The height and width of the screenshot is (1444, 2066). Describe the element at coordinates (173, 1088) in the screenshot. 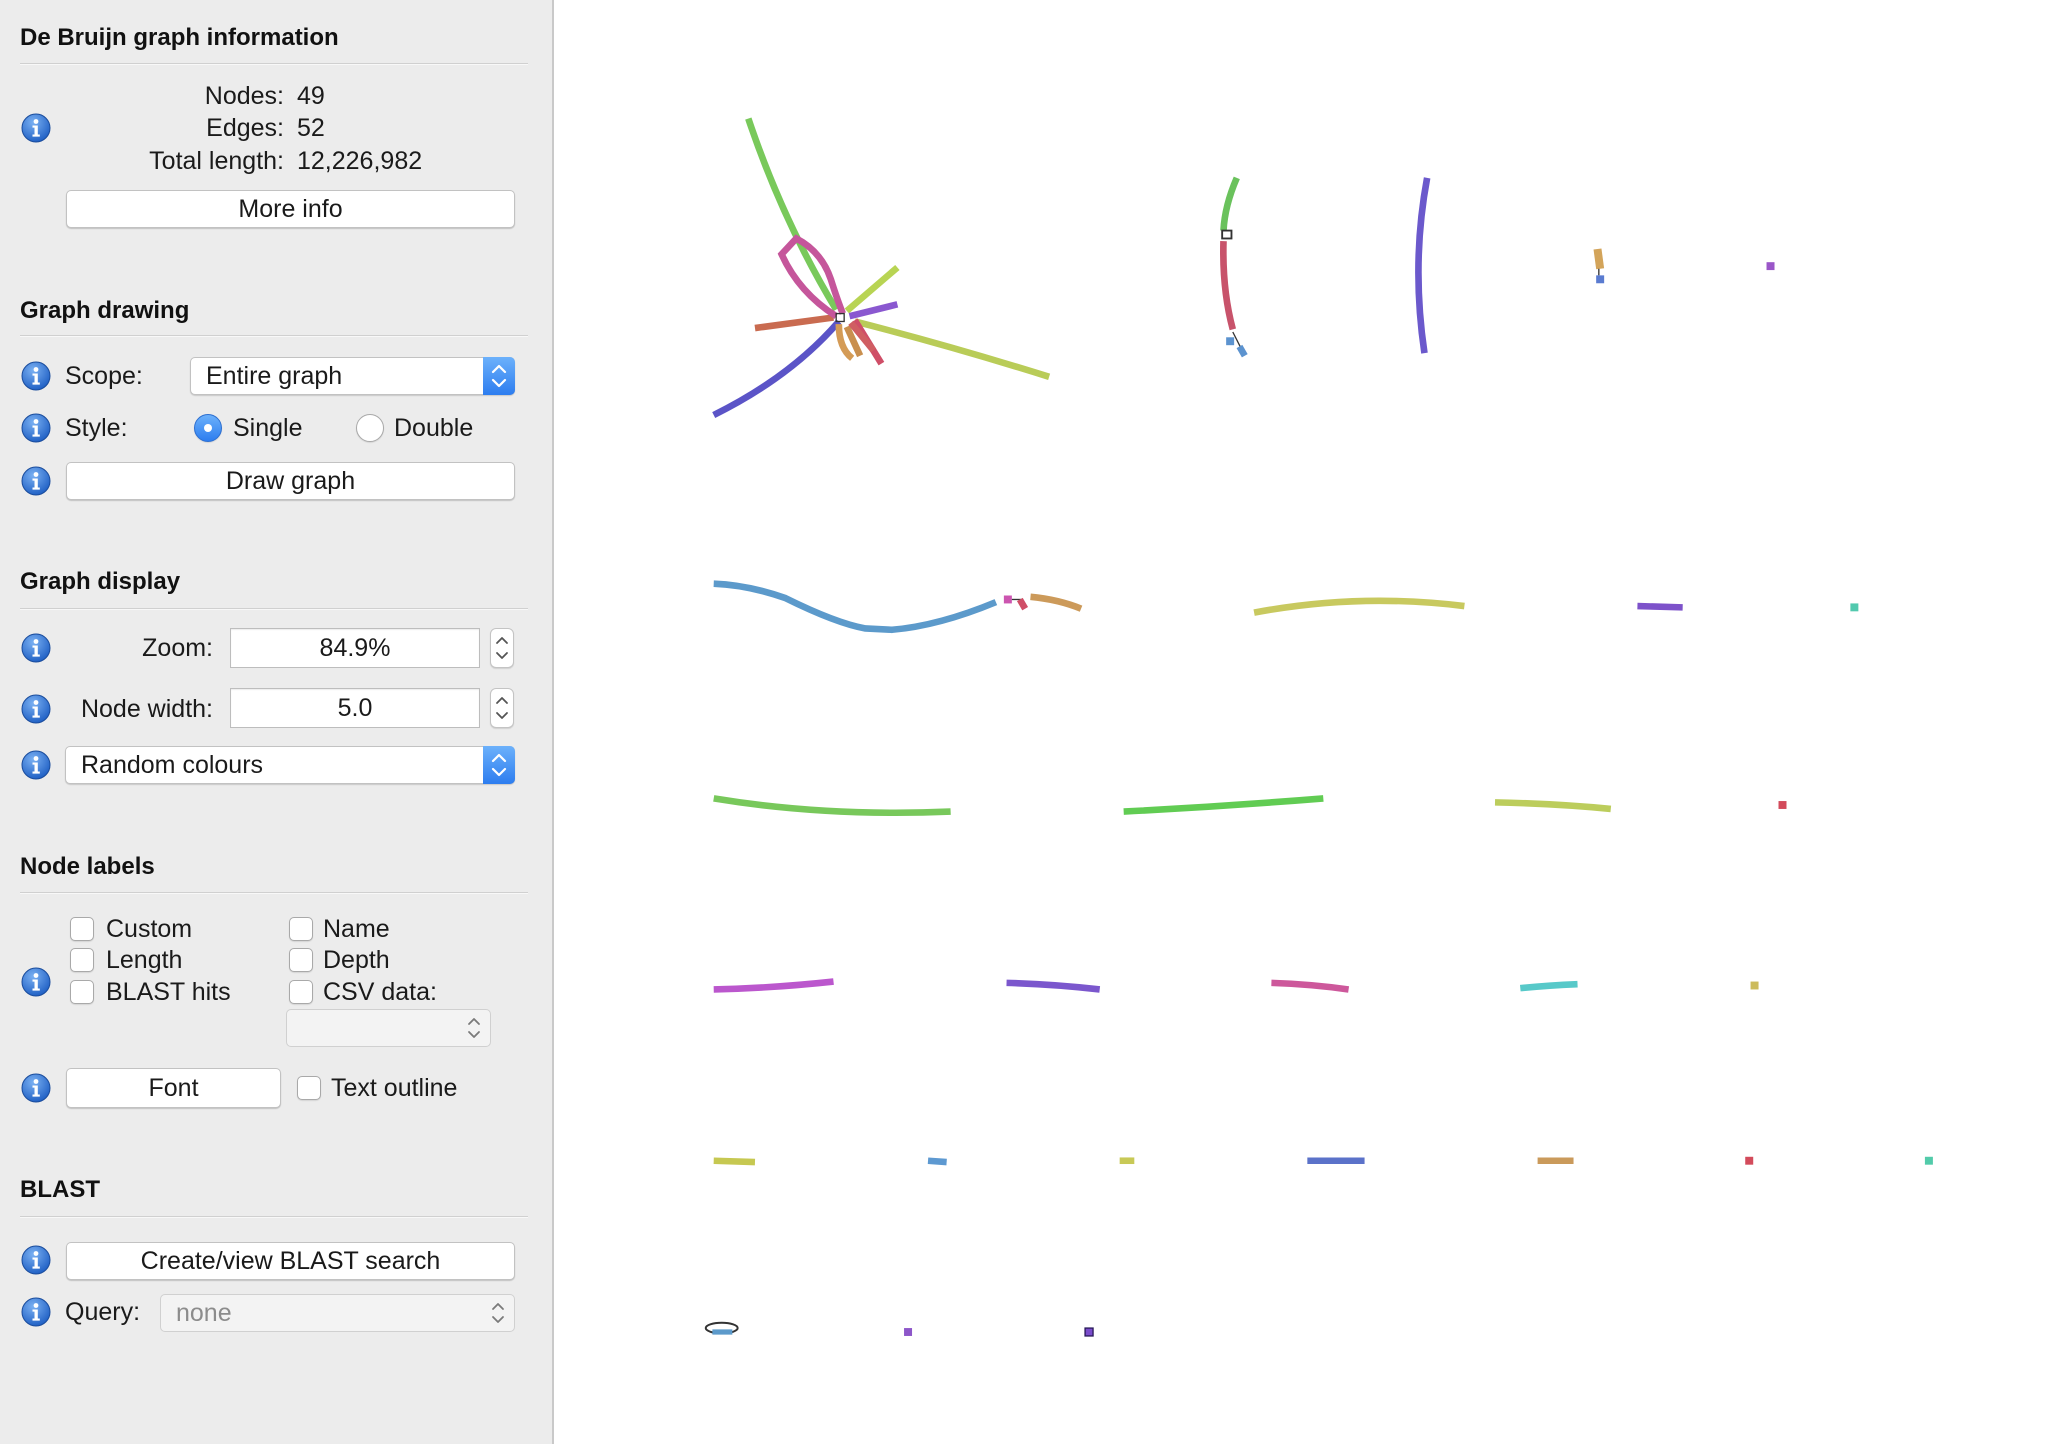

I see `font-button: Font` at that location.